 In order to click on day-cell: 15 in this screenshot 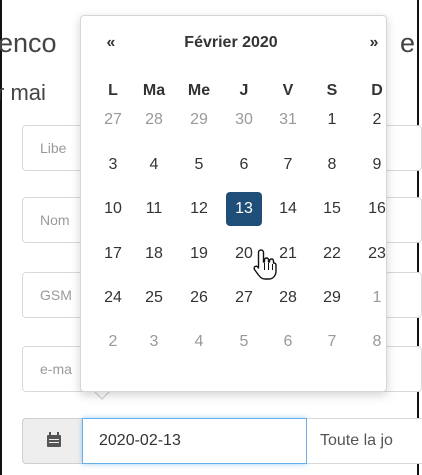, I will do `click(332, 209)`.